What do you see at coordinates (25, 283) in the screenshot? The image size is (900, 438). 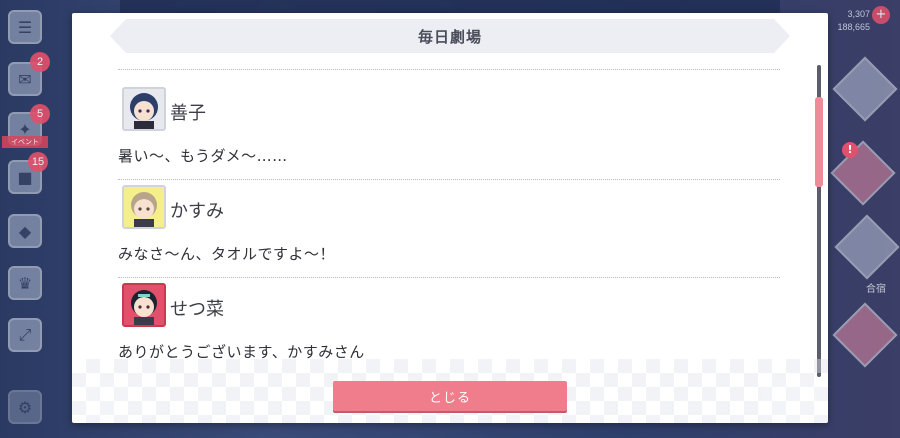 I see `trophy-icon: ♛` at bounding box center [25, 283].